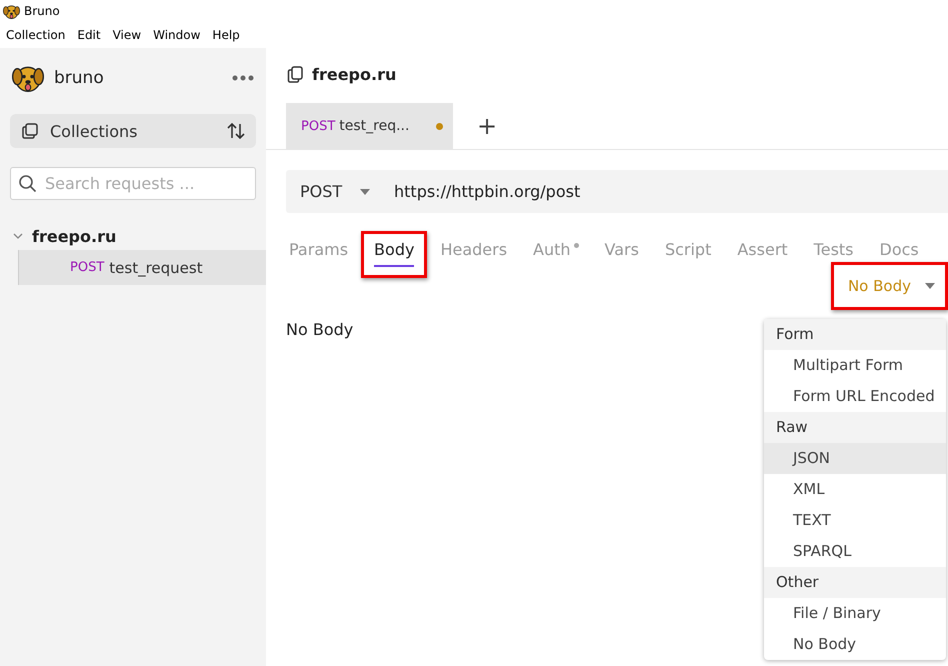 The height and width of the screenshot is (666, 948). Describe the element at coordinates (617, 191) in the screenshot. I see `url-bar: POST https://httpbin.org/post` at that location.